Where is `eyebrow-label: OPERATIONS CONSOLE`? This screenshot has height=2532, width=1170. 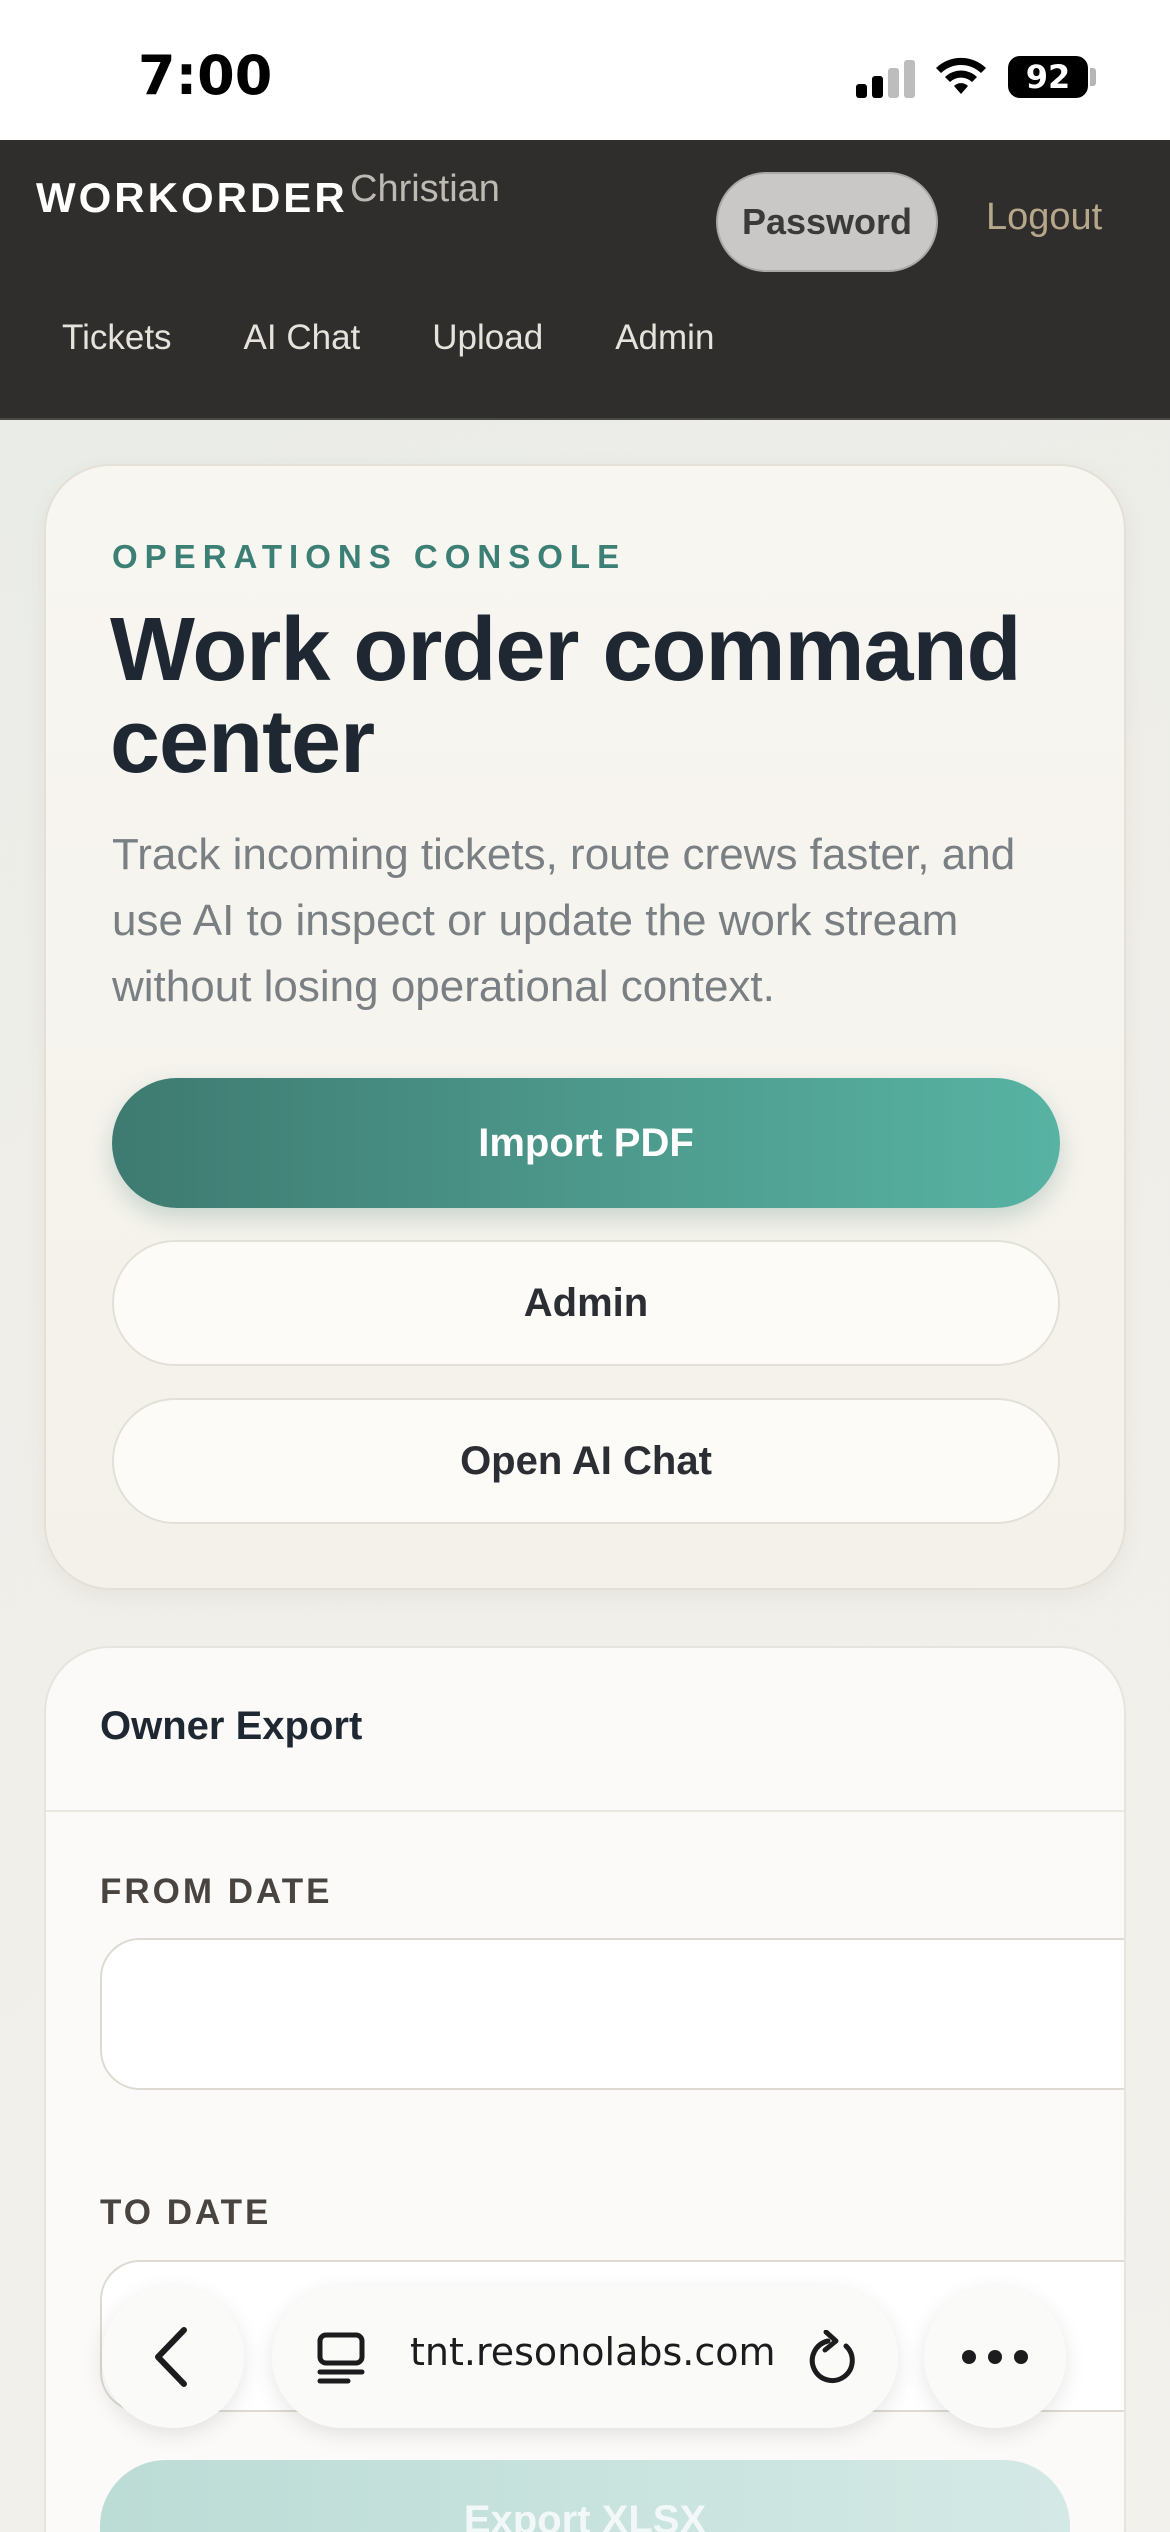 eyebrow-label: OPERATIONS CONSOLE is located at coordinates (369, 556).